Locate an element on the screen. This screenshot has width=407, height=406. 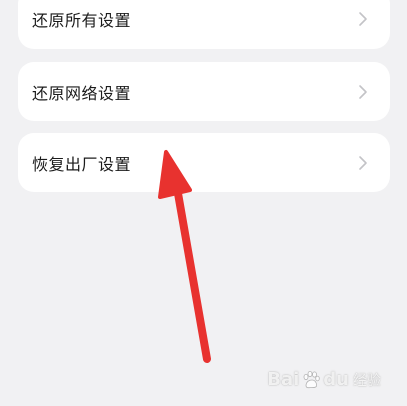
watermark-brand-b: du is located at coordinates (336, 379).